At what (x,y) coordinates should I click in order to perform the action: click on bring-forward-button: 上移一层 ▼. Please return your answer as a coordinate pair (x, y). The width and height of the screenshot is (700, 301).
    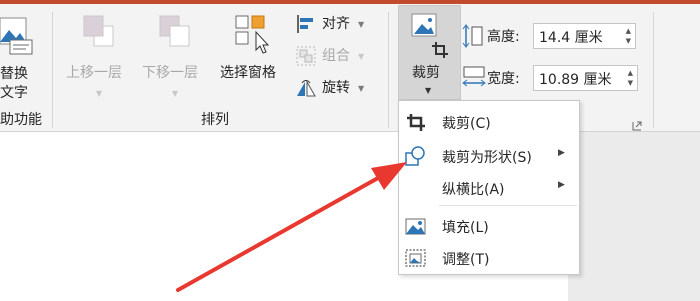
    Looking at the image, I should click on (100, 55).